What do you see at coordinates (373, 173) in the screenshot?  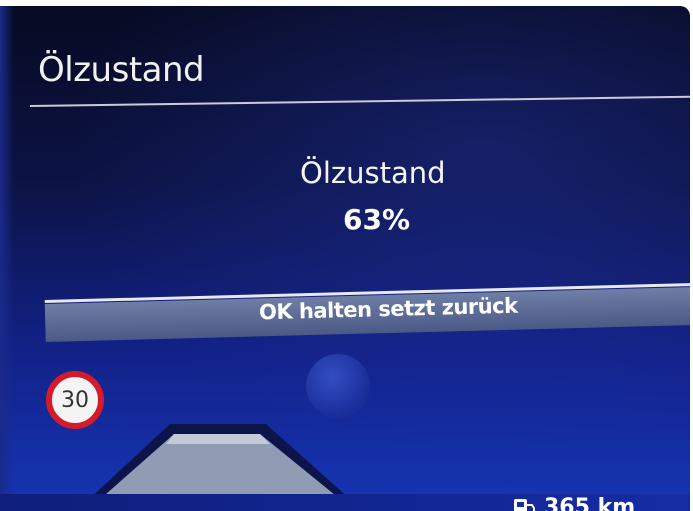 I see `oil-status-label: Ölzustand` at bounding box center [373, 173].